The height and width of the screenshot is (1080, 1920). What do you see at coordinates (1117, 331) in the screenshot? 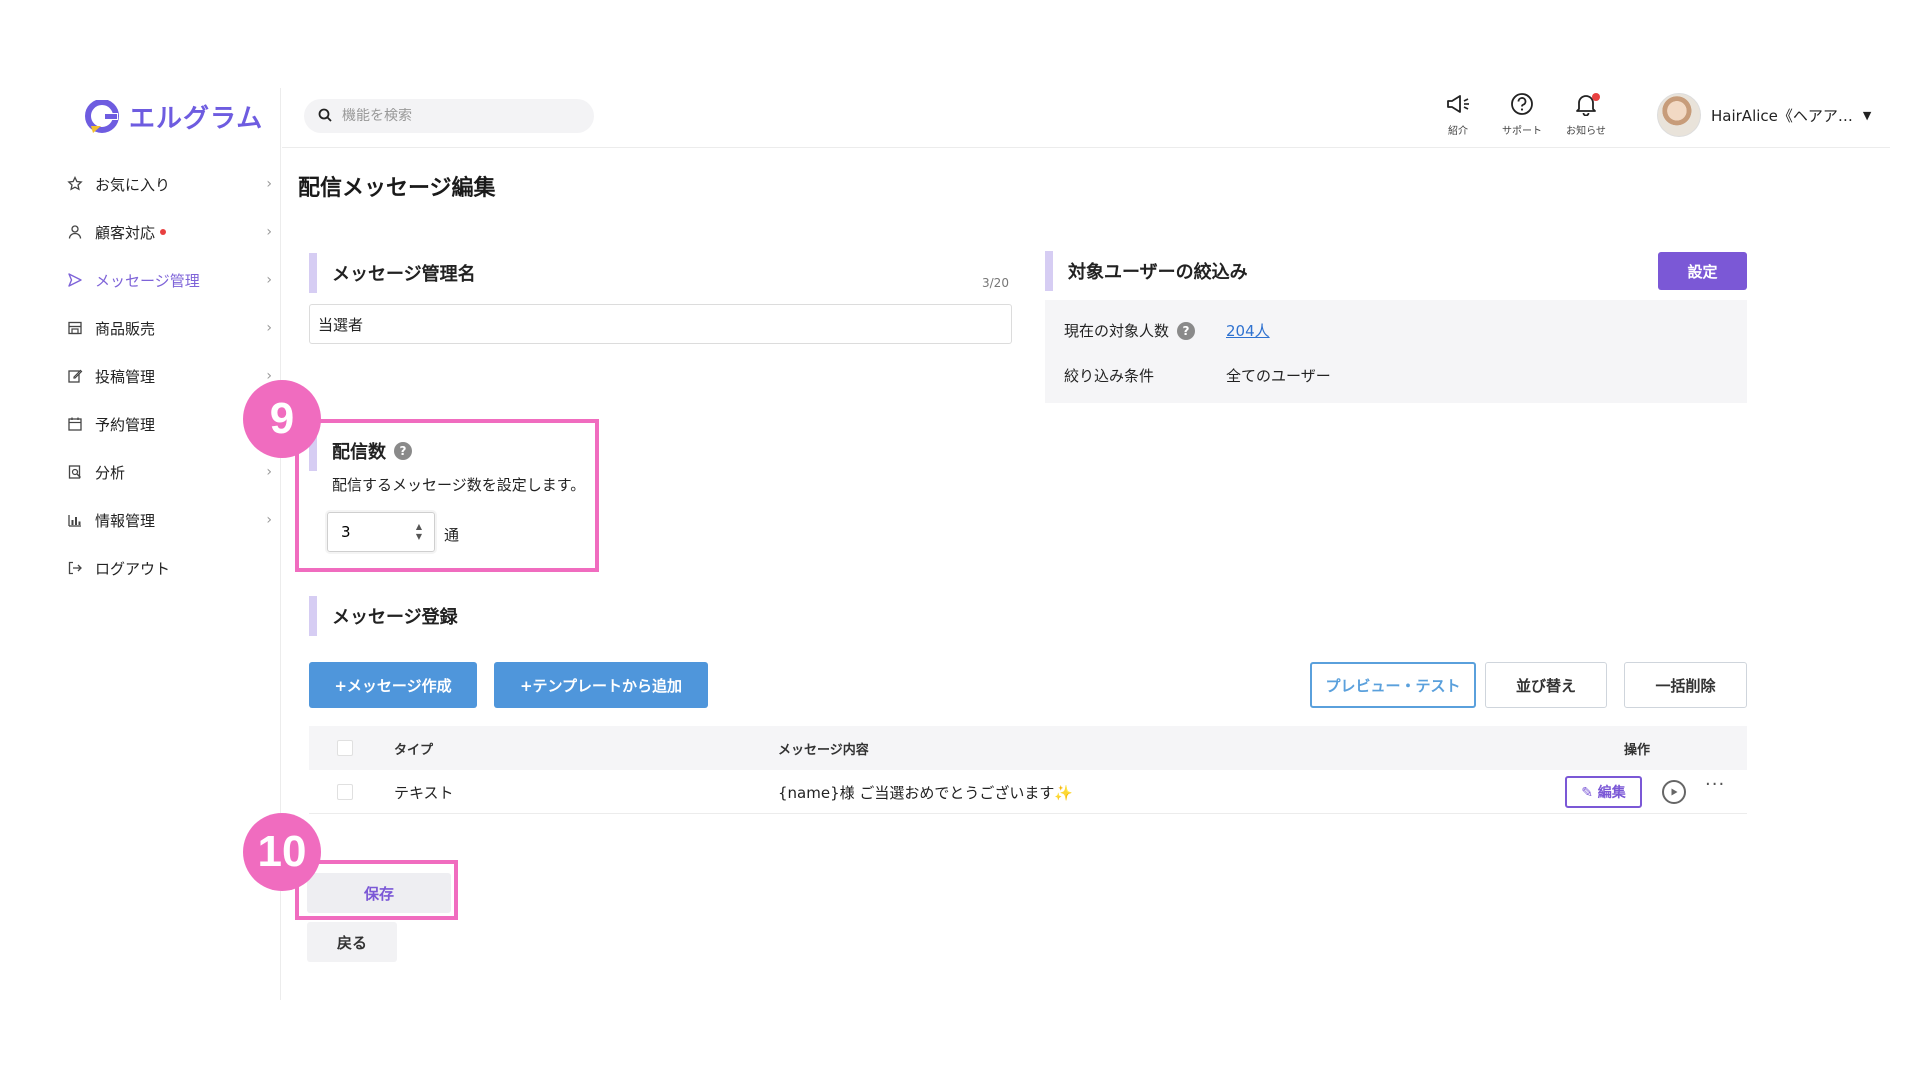
I see `target-count-label: 現在の対象人数` at bounding box center [1117, 331].